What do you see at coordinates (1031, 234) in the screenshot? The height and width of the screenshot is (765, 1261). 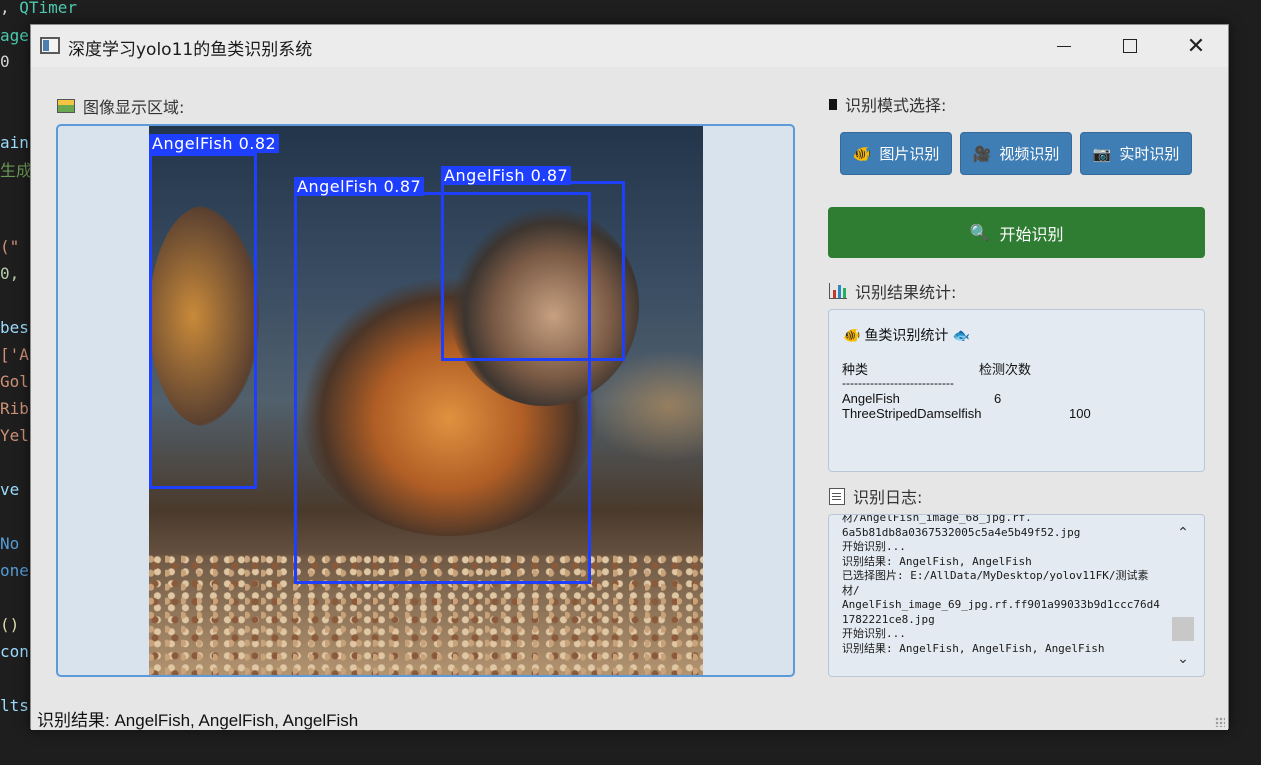 I see `start-recognition-label: 开始识别` at bounding box center [1031, 234].